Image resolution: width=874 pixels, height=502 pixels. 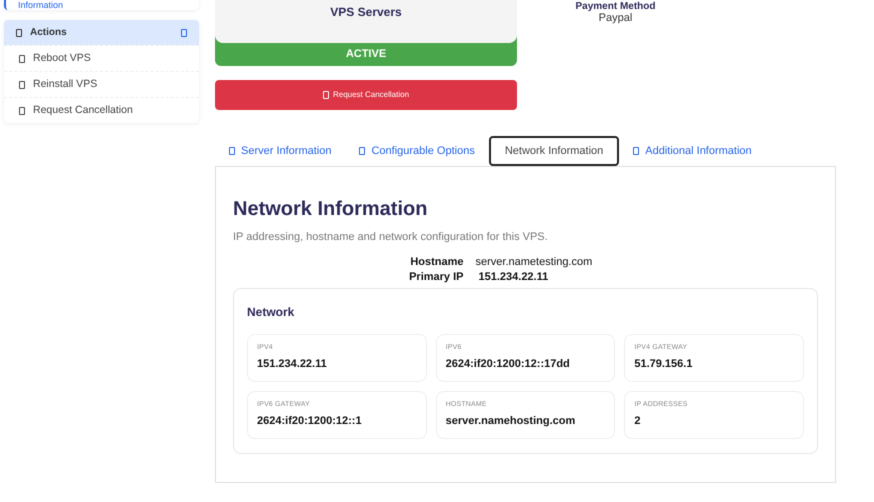 I want to click on summary-value: 151.234.22.11, so click(x=514, y=277).